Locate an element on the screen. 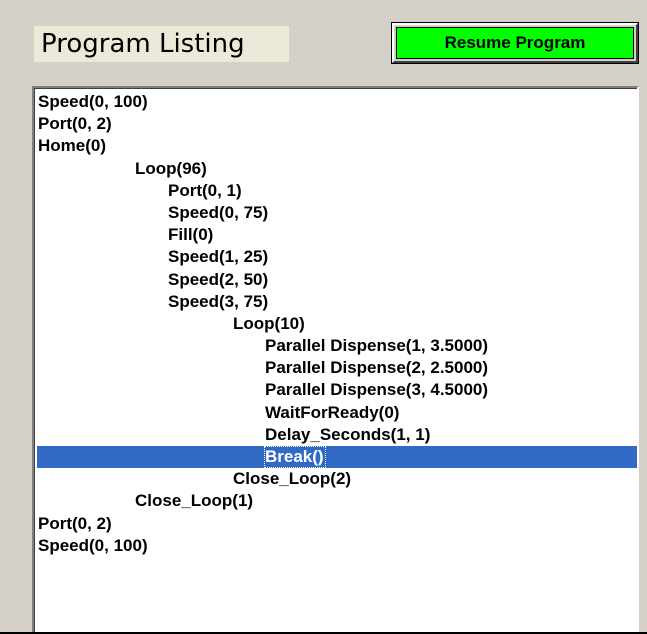 The height and width of the screenshot is (634, 647). list-item-selected: Break() is located at coordinates (337, 457).